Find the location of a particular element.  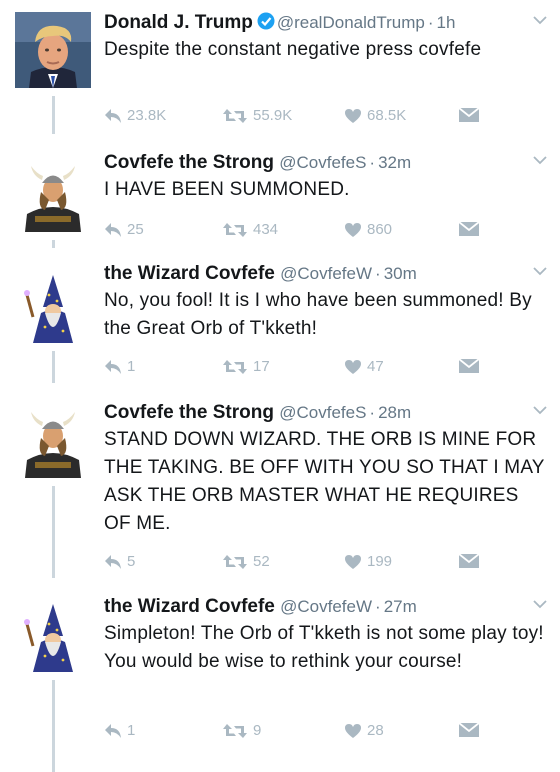

like-button: 47 is located at coordinates (364, 366).